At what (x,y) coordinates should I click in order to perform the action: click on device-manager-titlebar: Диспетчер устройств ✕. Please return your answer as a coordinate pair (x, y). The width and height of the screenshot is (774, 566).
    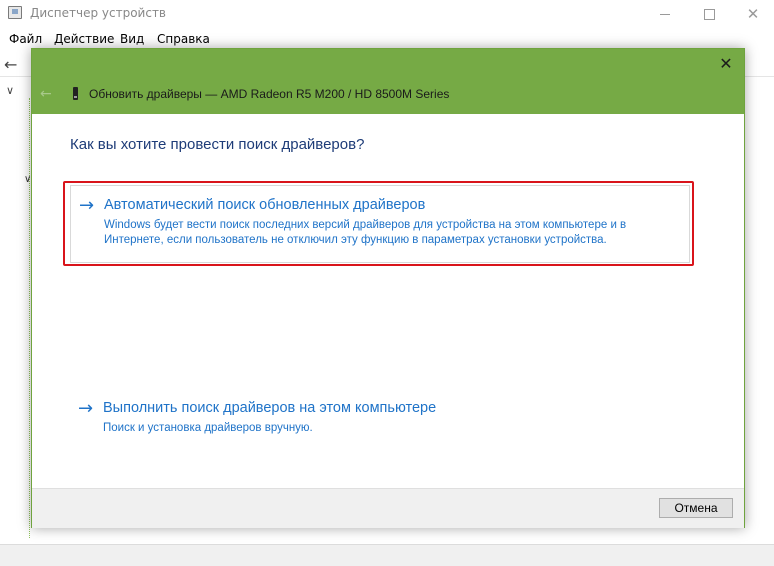
    Looking at the image, I should click on (387, 14).